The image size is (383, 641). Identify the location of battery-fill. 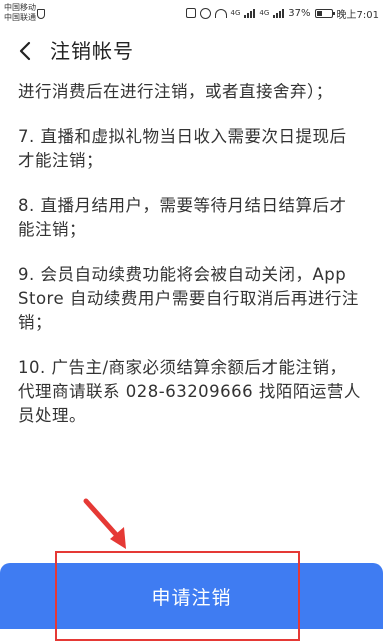
(319, 13).